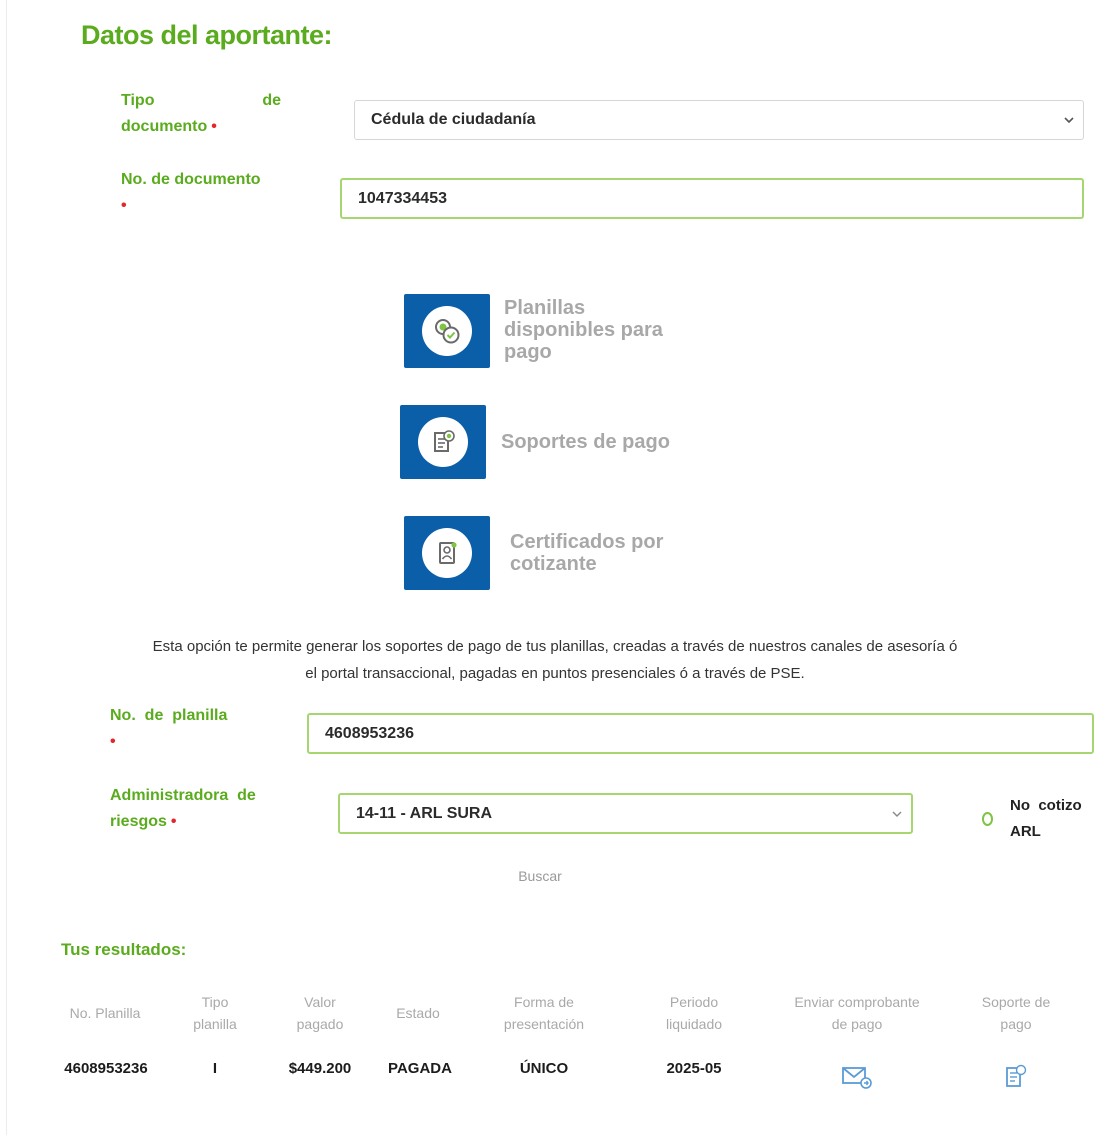 This screenshot has width=1104, height=1135. Describe the element at coordinates (987, 819) in the screenshot. I see `no-cotizo-radio` at that location.